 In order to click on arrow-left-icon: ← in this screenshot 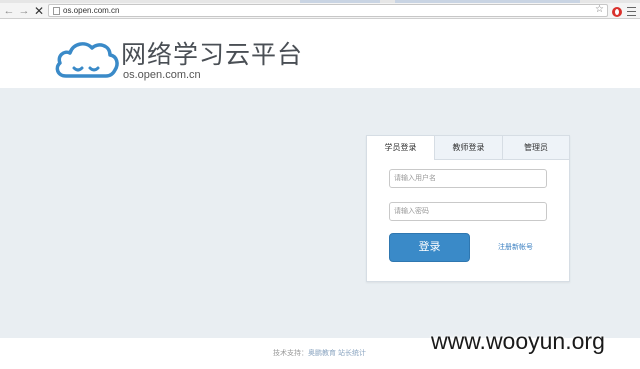, I will do `click(9, 11)`.